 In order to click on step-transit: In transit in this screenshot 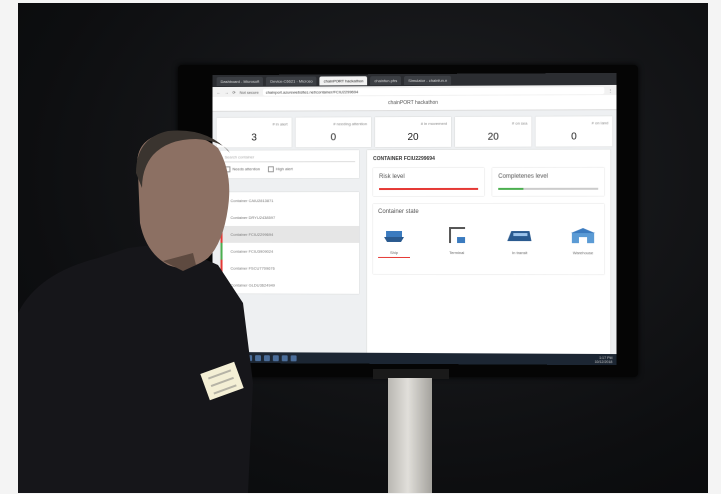, I will do `click(520, 241)`.